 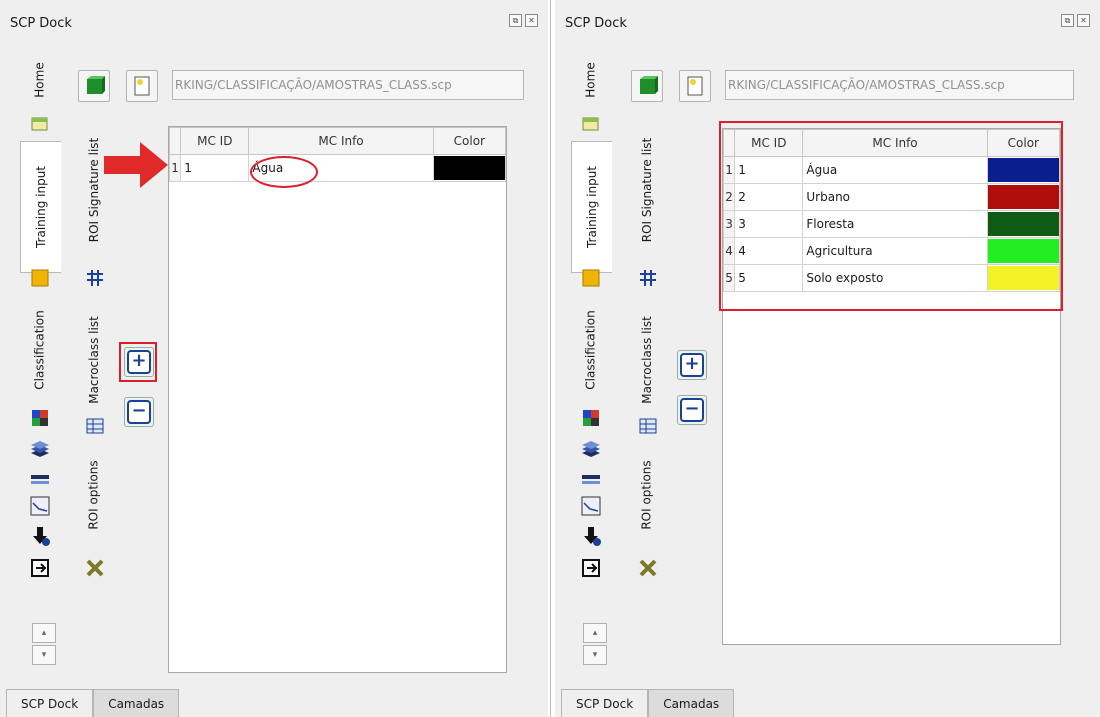 What do you see at coordinates (138, 362) in the screenshot?
I see `highlight-rect-add-button` at bounding box center [138, 362].